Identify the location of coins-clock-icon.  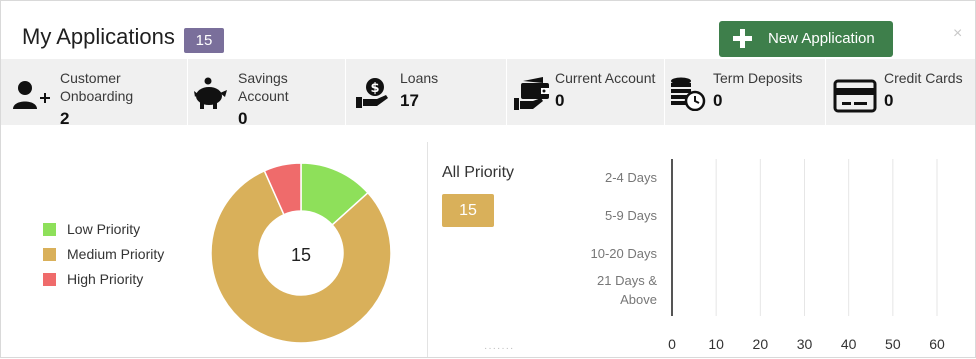
(688, 94).